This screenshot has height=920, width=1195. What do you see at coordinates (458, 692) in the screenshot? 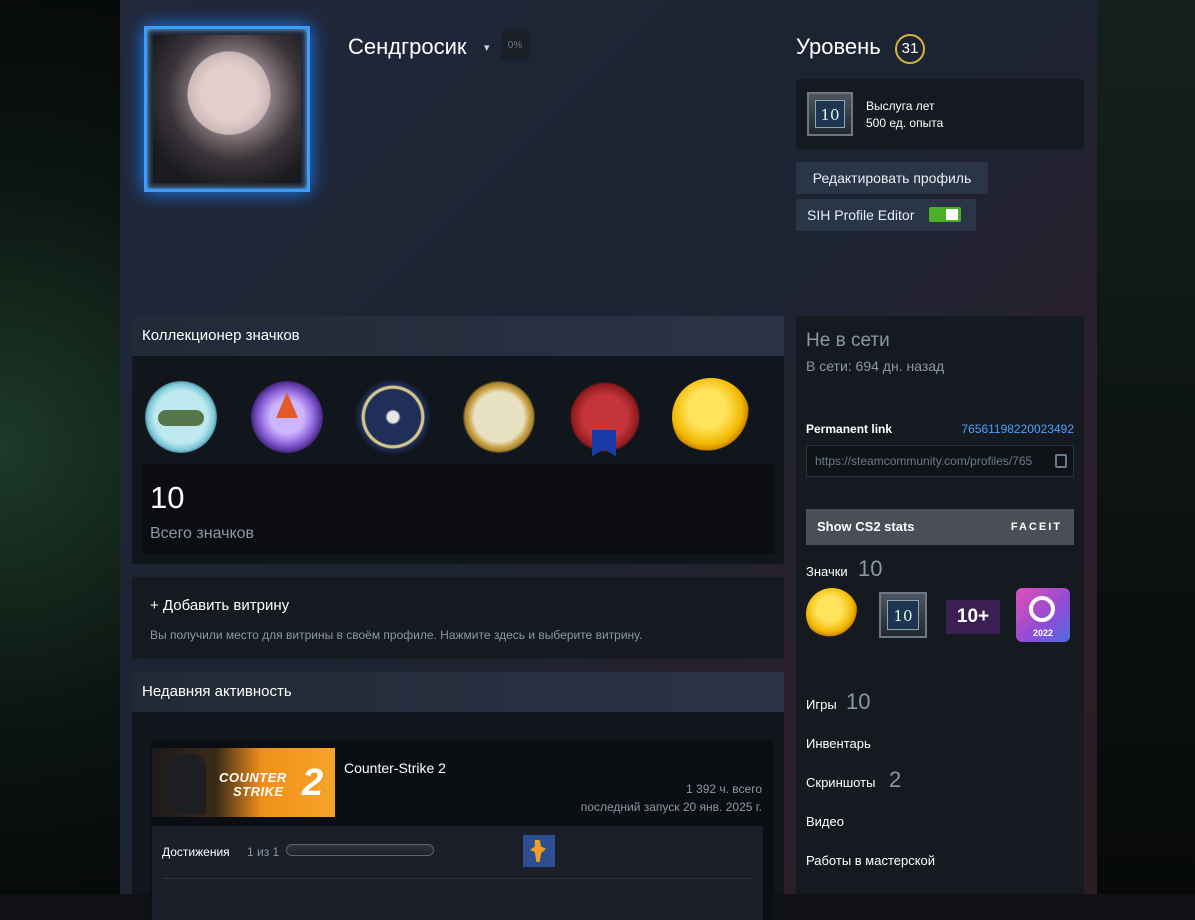
I see `panel-title: Недавняя активность` at bounding box center [458, 692].